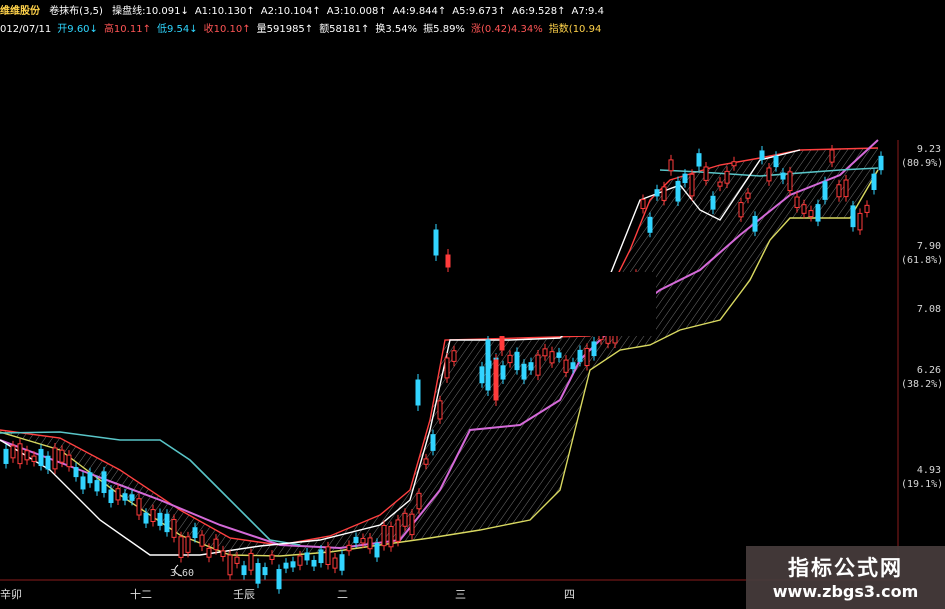 This screenshot has width=945, height=609. Describe the element at coordinates (344, 29) in the screenshot. I see `ohlc-value-6: 额58181↑` at that location.